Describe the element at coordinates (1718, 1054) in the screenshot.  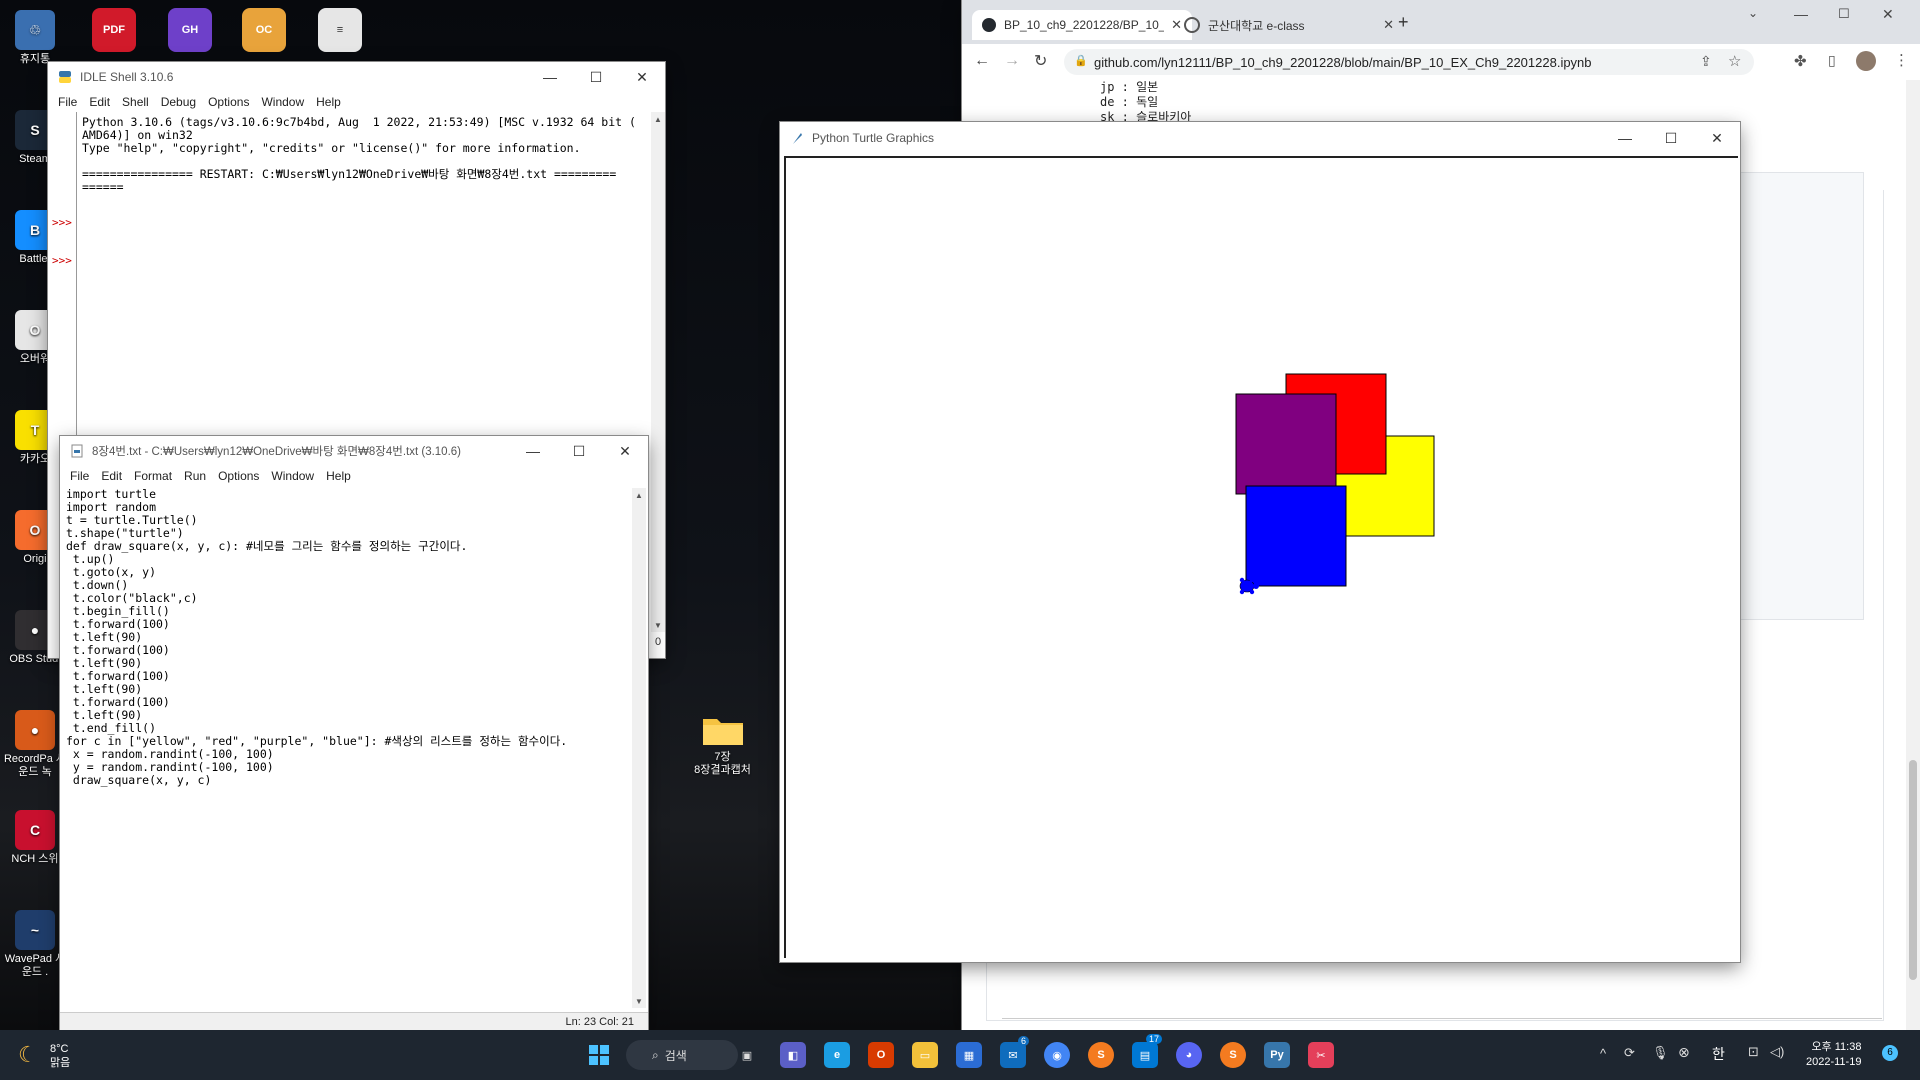
I see `ime-indicator: 한` at that location.